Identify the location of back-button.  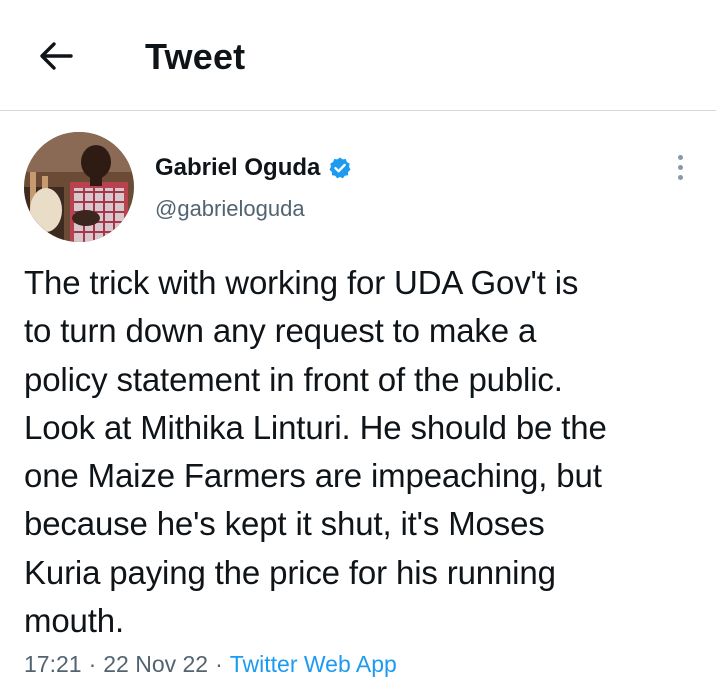
(56, 56).